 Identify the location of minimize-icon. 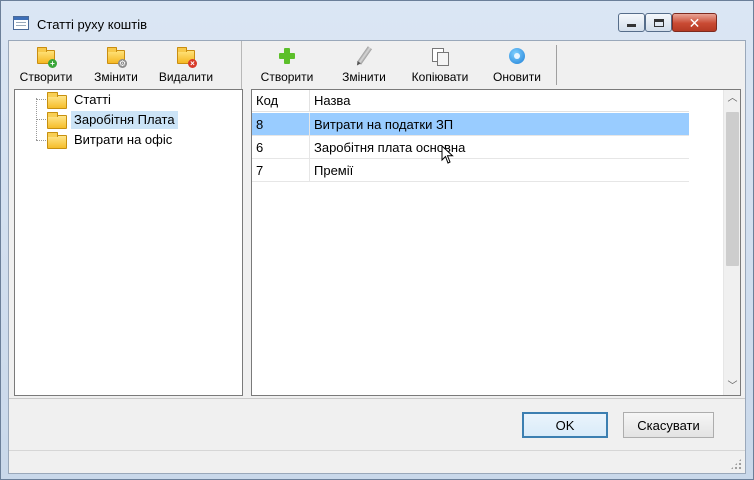
(631, 25).